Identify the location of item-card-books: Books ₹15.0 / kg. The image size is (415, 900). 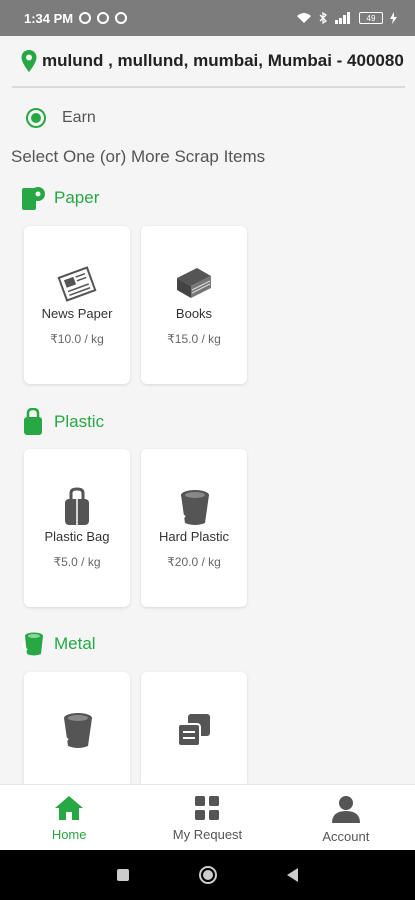
(194, 305).